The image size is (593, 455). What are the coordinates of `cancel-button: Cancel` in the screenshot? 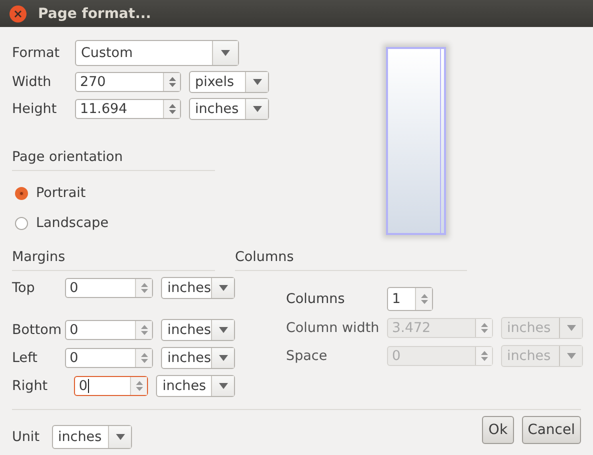 It's located at (551, 430).